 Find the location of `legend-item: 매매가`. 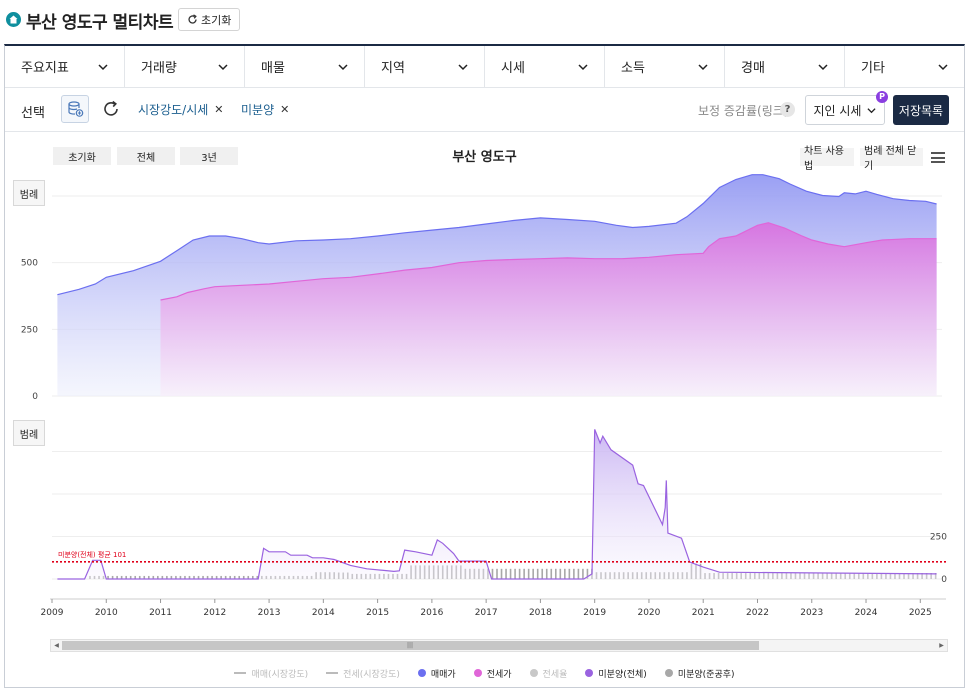

legend-item: 매매가 is located at coordinates (436, 673).